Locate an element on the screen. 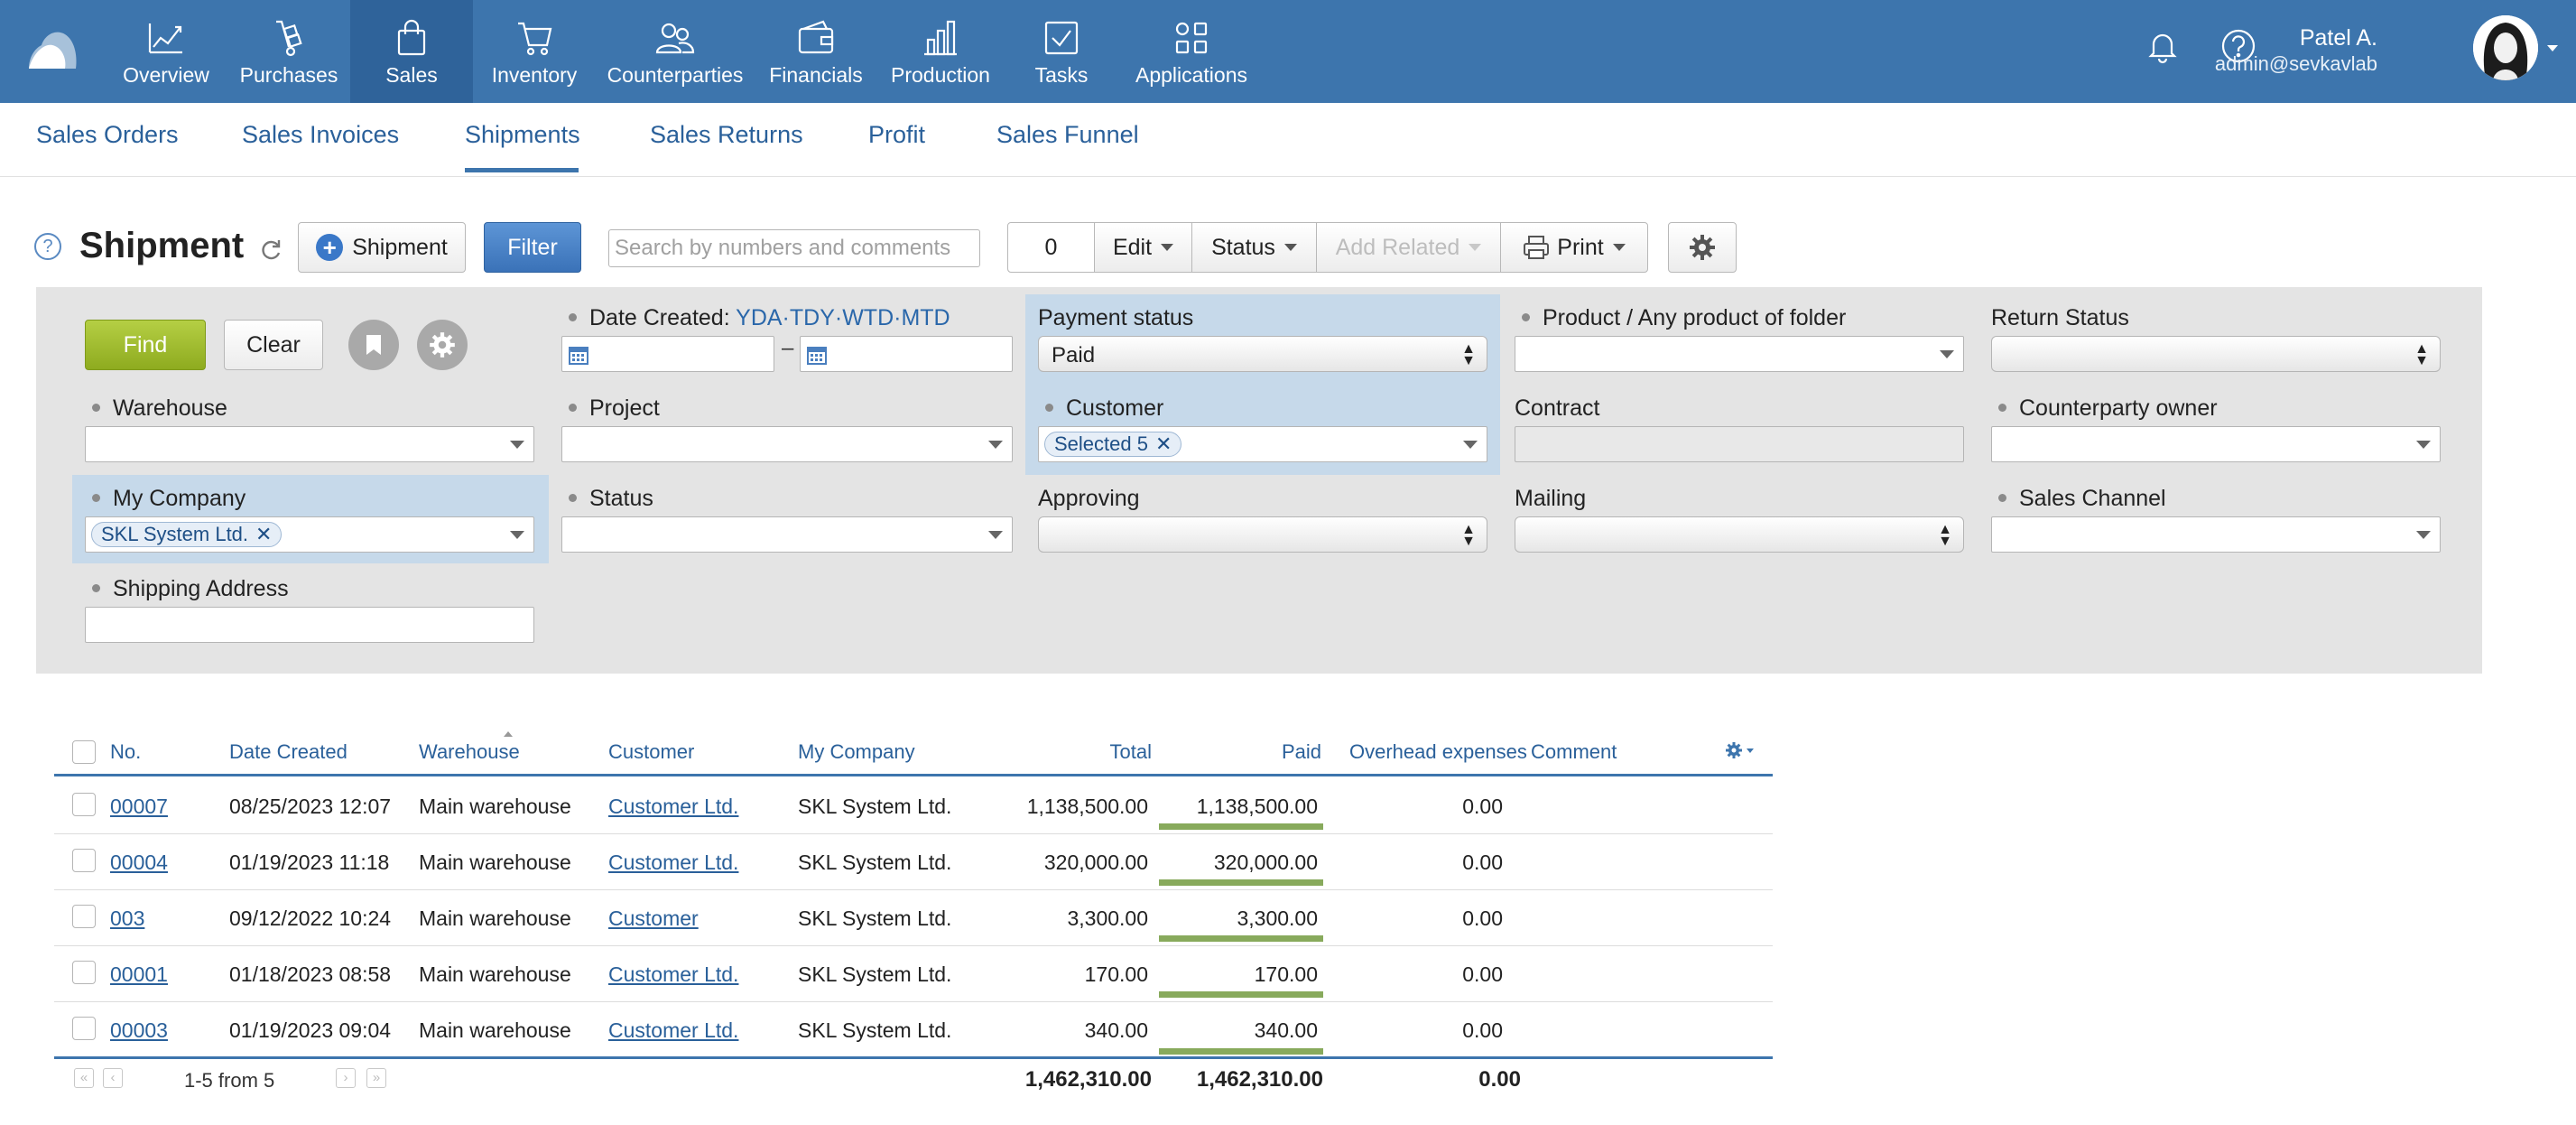  pager-prev-button: ‹ is located at coordinates (113, 1078).